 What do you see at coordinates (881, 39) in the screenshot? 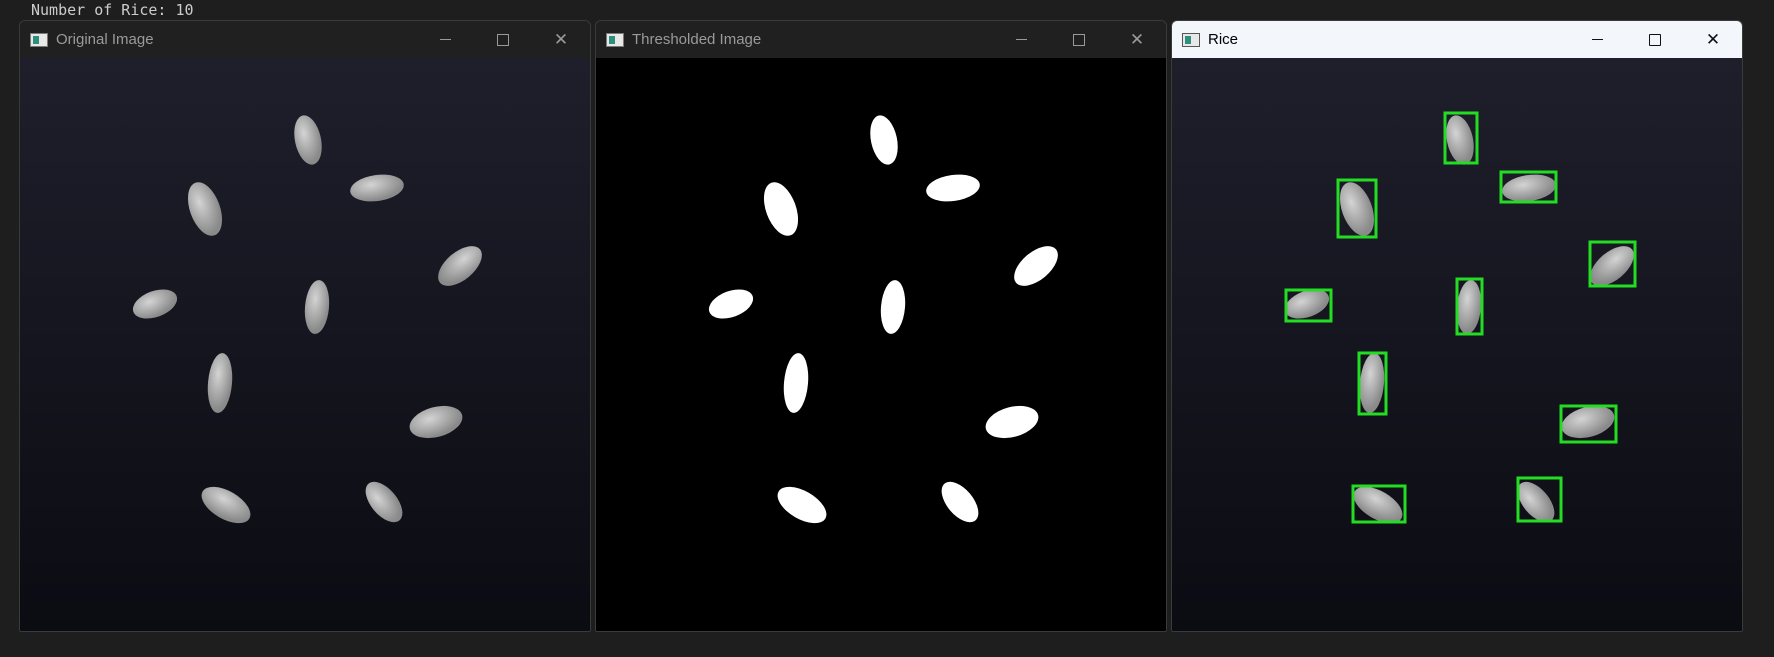
I see `title-bar: Thresholded Image ✕` at bounding box center [881, 39].